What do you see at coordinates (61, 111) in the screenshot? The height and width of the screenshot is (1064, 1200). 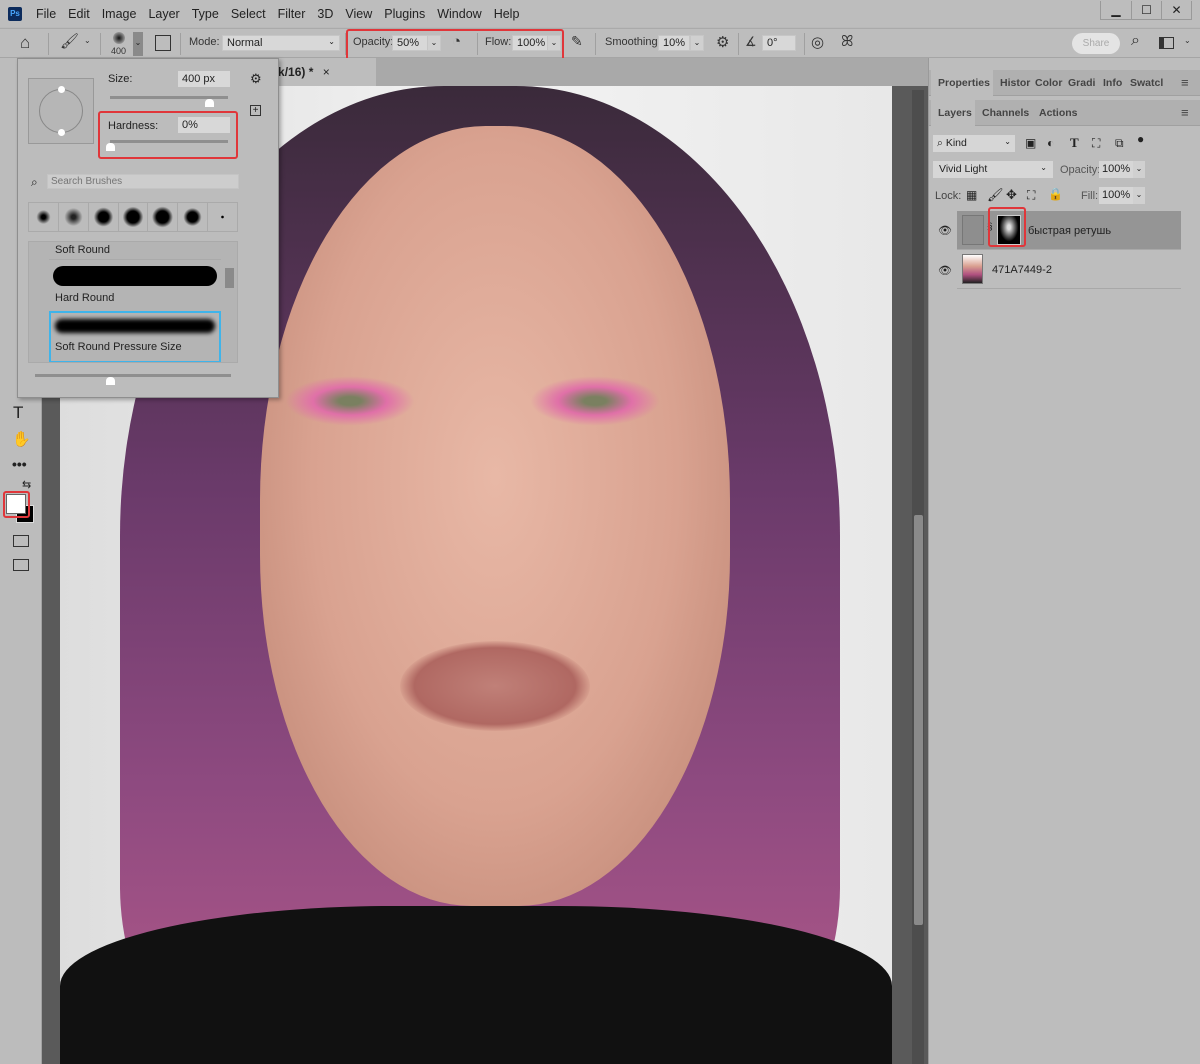 I see `brush-angle-roundness-widget` at bounding box center [61, 111].